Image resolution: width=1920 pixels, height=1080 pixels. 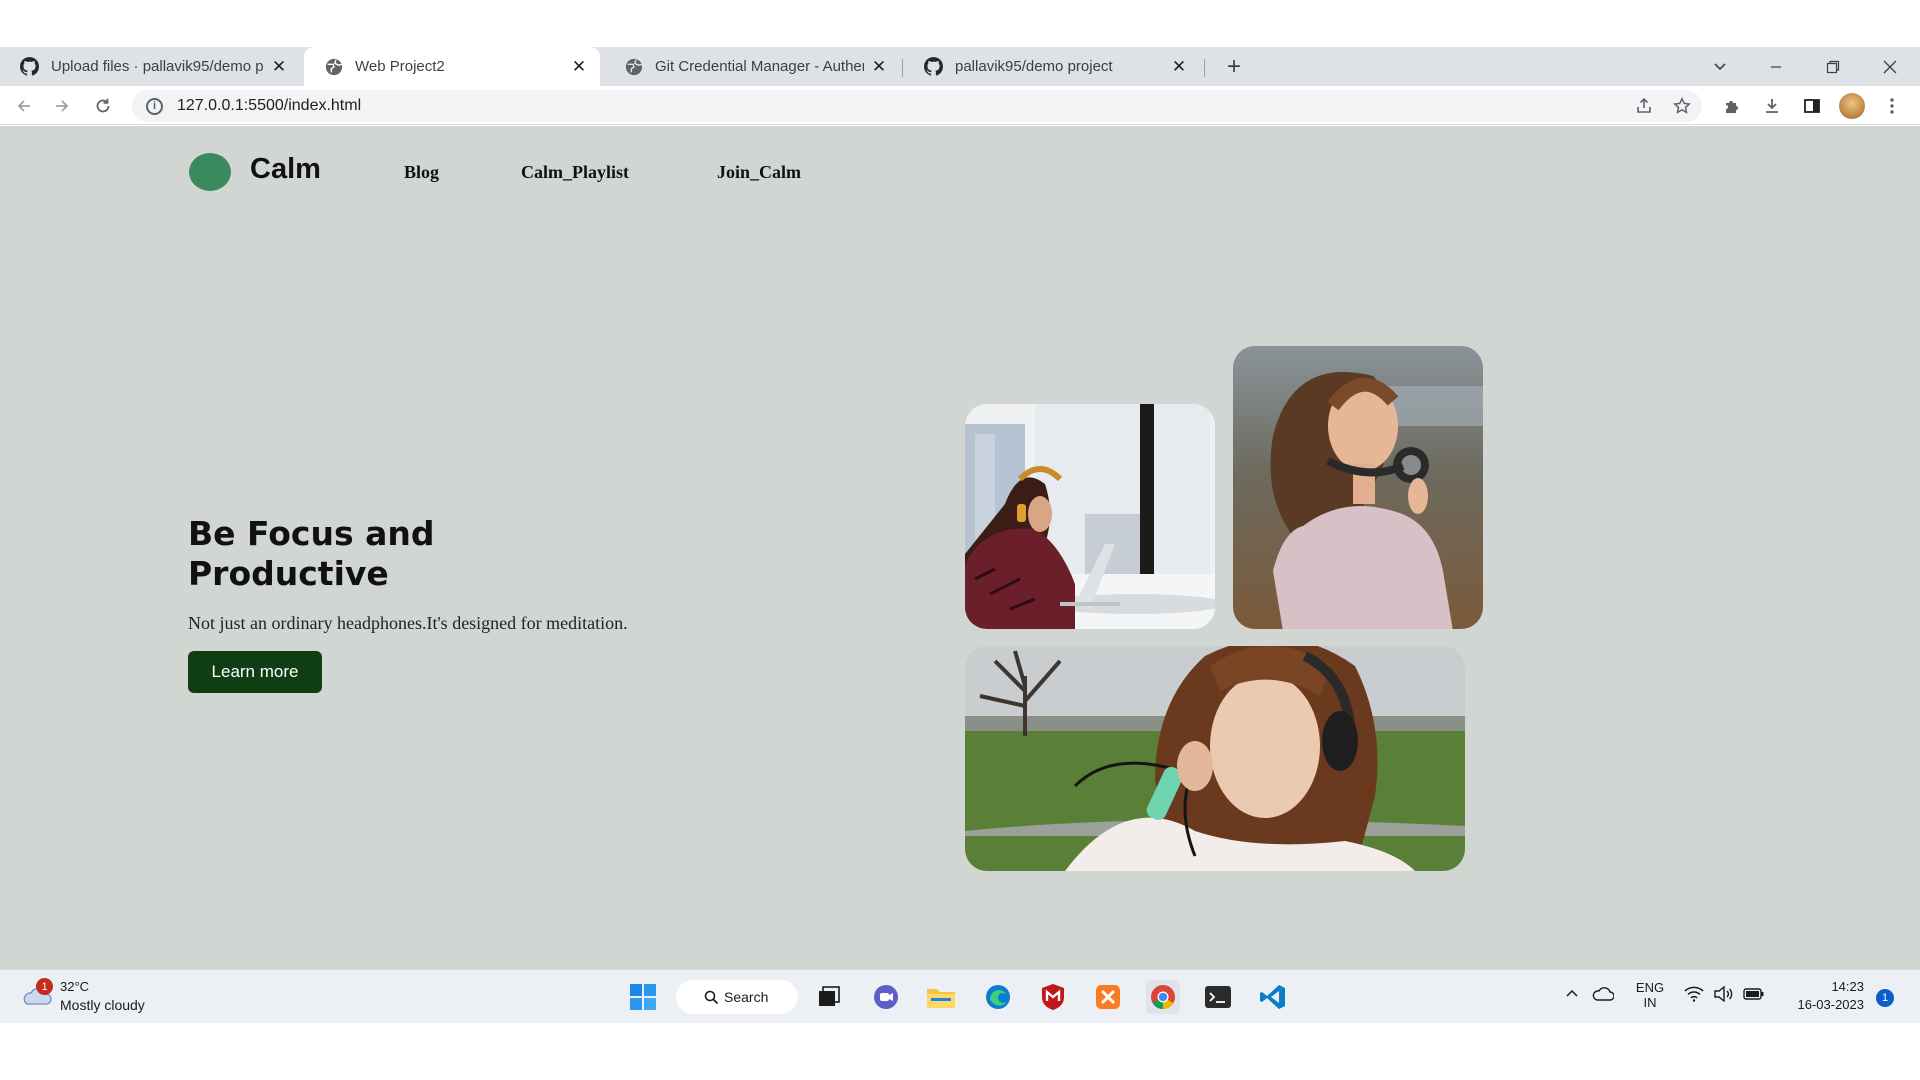 I want to click on tab-demo-project: pallavik95/demo project ✕, so click(x=1052, y=66).